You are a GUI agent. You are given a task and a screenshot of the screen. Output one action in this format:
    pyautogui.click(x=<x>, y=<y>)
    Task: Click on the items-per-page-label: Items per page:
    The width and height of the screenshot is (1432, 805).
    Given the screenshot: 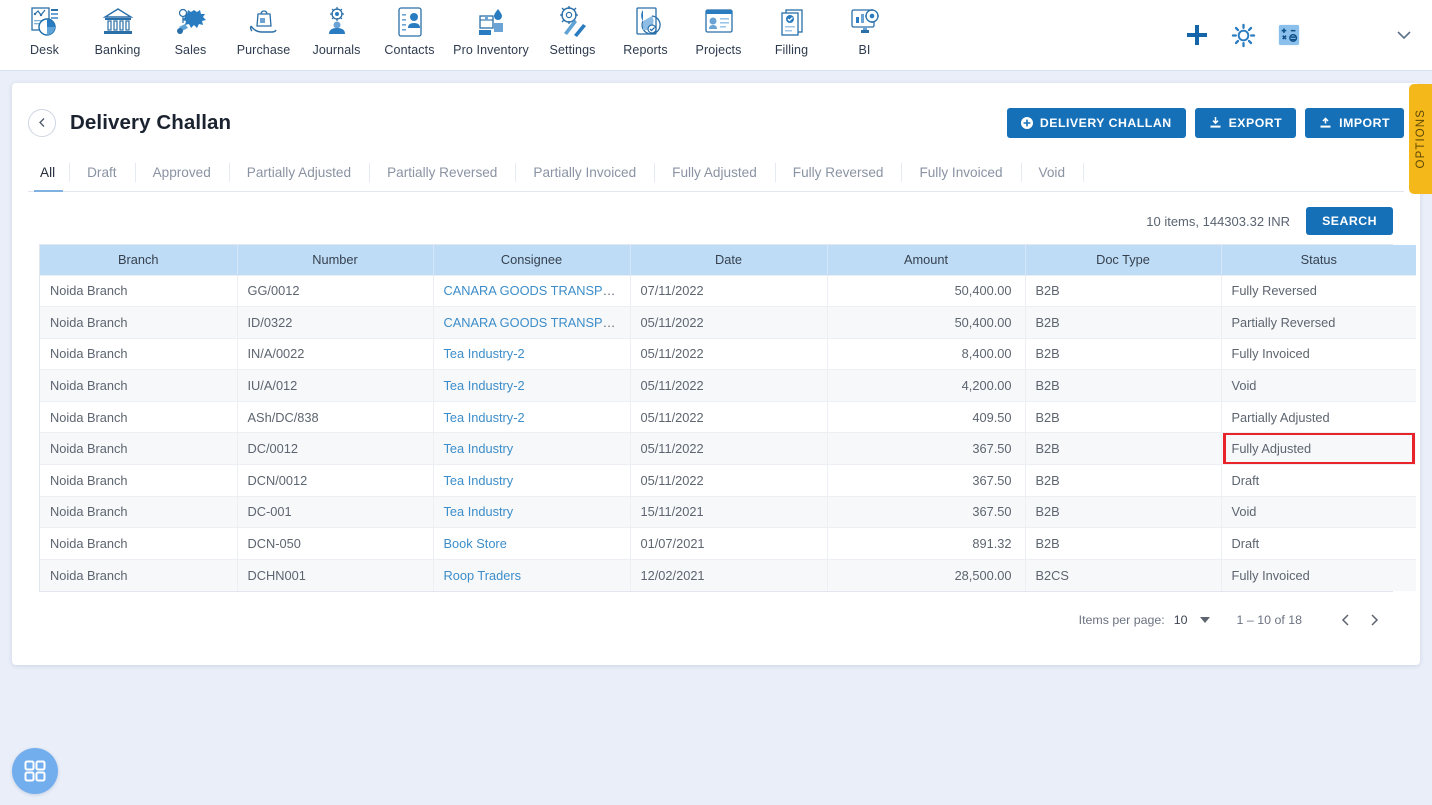 What is the action you would take?
    pyautogui.click(x=1121, y=619)
    